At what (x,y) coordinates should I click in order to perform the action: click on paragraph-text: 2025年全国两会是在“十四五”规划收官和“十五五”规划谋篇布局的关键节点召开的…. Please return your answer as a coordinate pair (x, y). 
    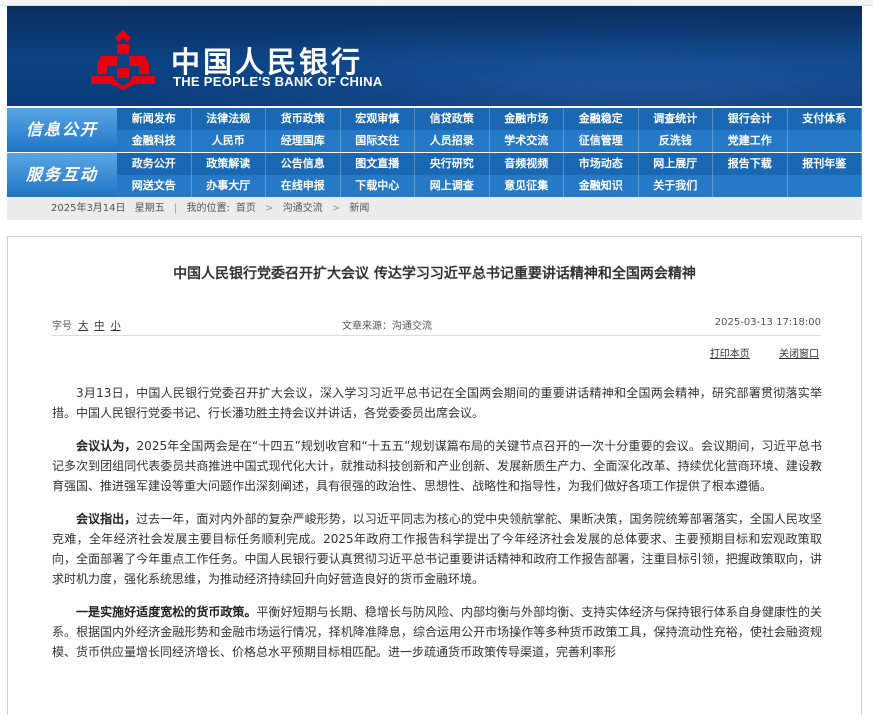
    Looking at the image, I should click on (437, 466).